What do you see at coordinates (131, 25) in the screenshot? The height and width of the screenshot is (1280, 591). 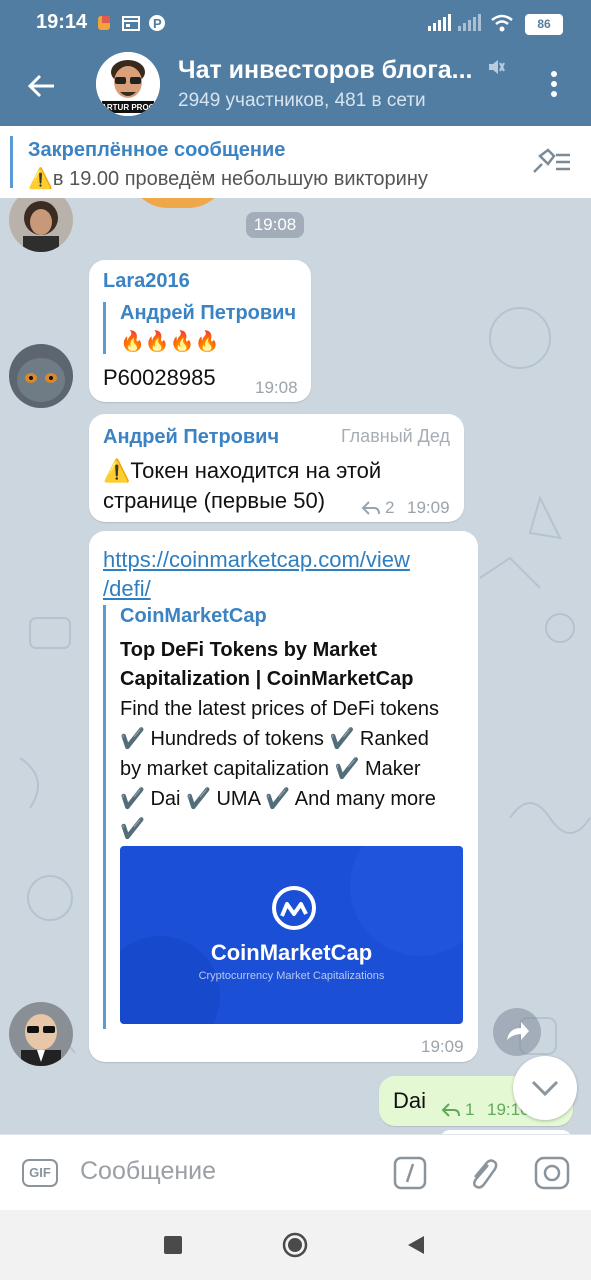 I see `calendar-icon` at bounding box center [131, 25].